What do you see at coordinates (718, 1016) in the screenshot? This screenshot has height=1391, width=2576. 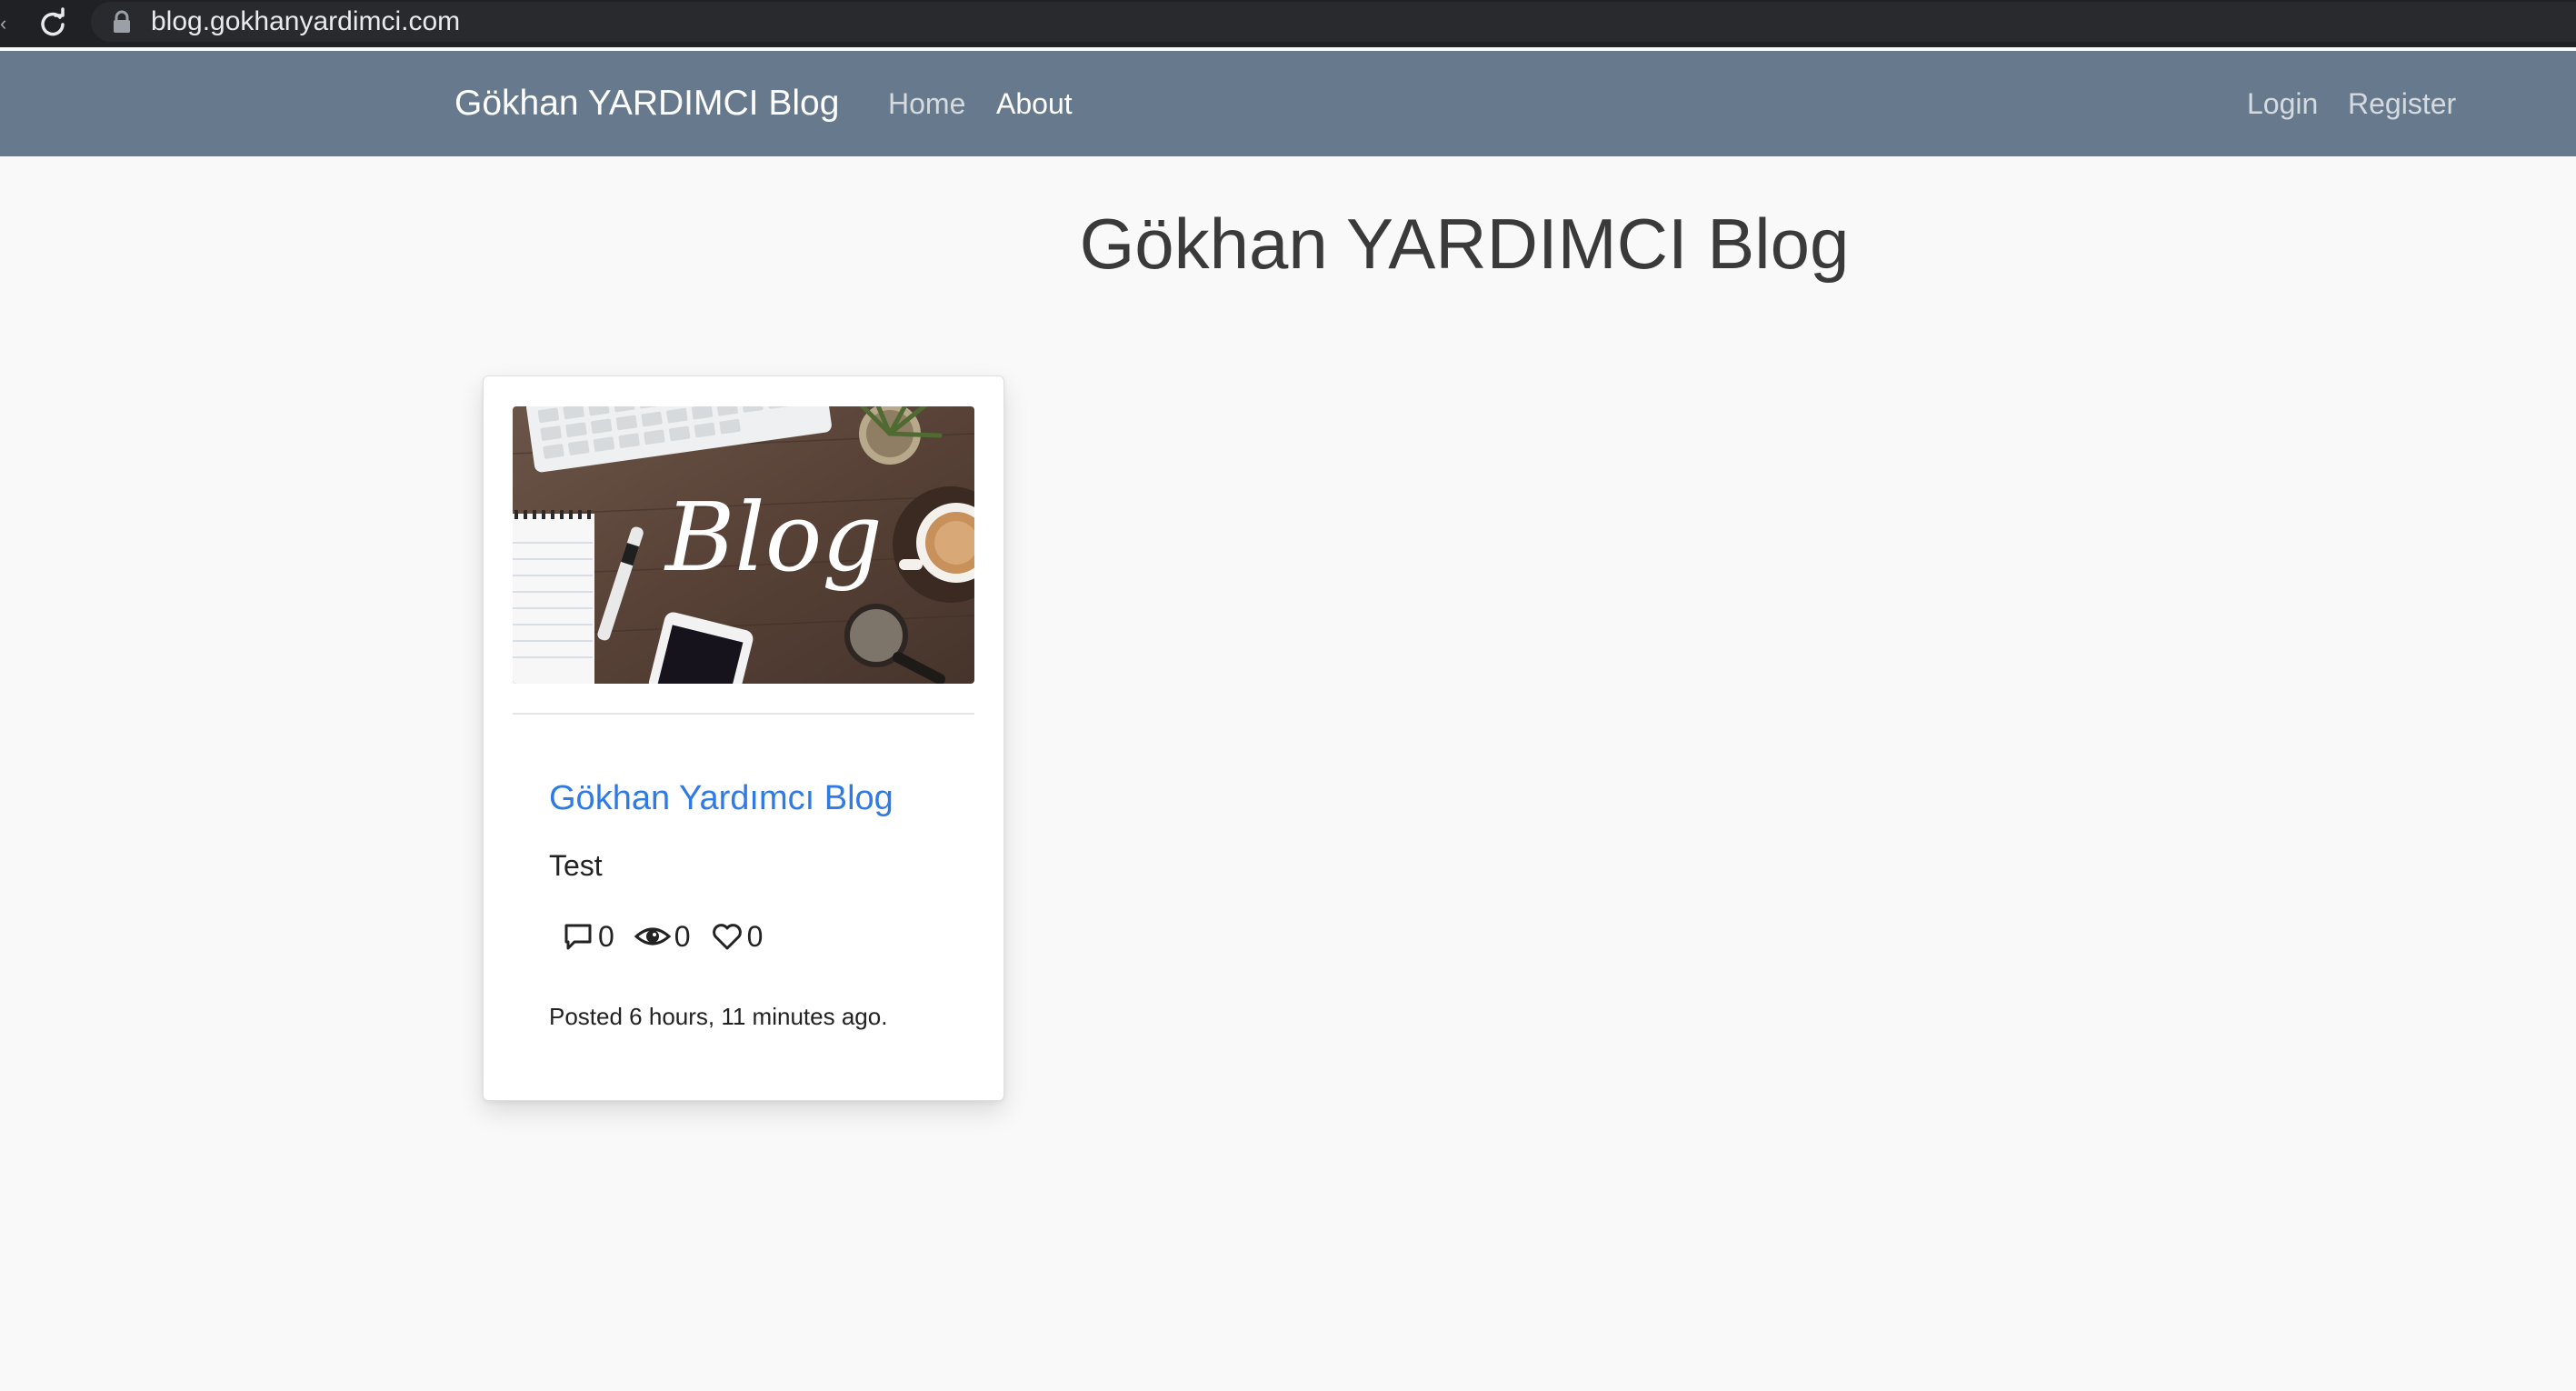 I see `post-timestamp: Posted 6 hours, 11 minutes ago.` at bounding box center [718, 1016].